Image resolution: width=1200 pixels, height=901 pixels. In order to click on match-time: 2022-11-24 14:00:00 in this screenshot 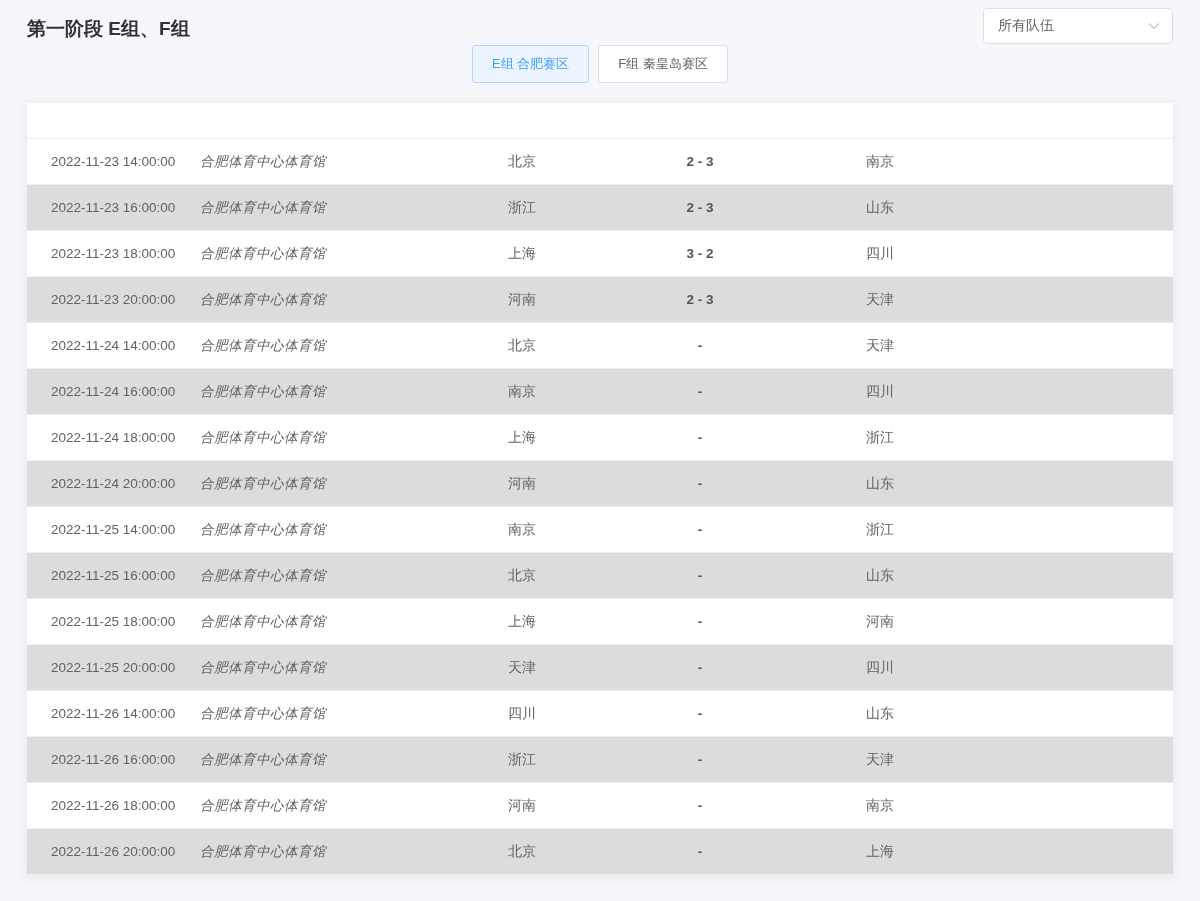, I will do `click(113, 345)`.